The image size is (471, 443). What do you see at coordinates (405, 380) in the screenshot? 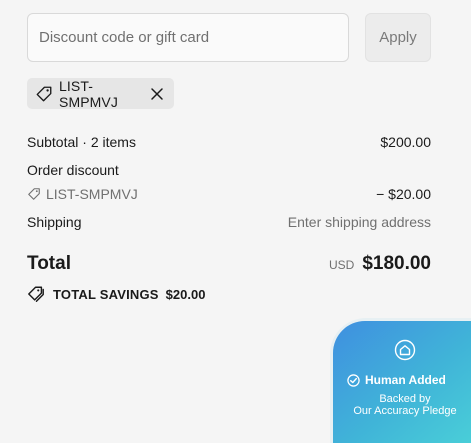
I see `badge-title: Human Added` at bounding box center [405, 380].